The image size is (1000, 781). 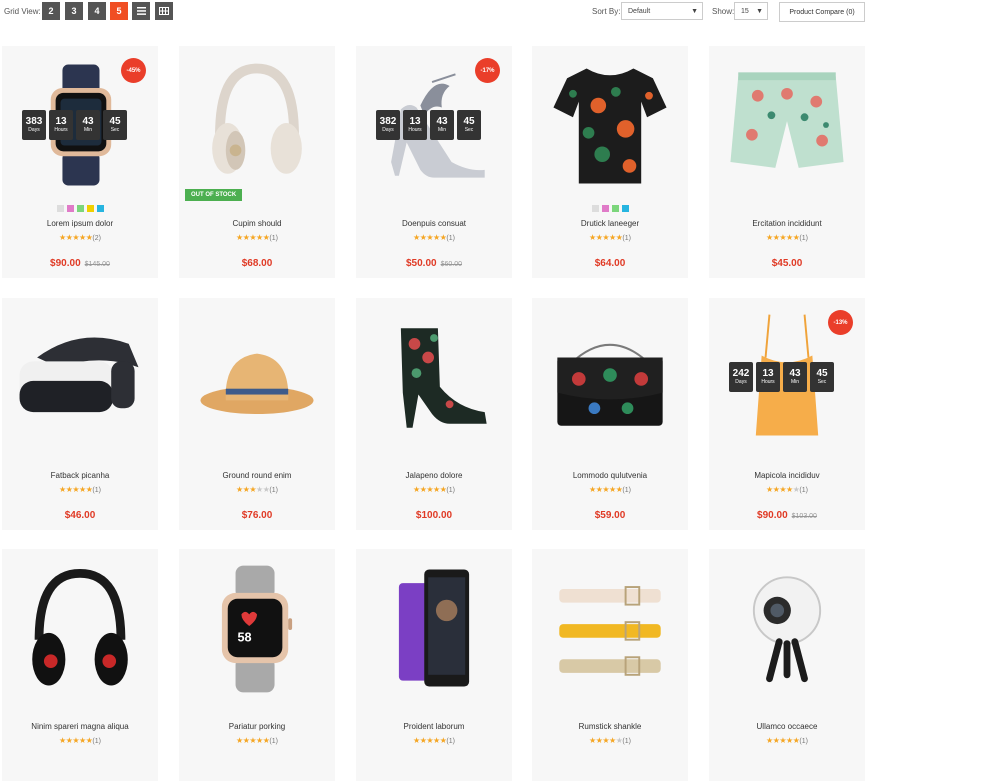 What do you see at coordinates (74, 11) in the screenshot?
I see `grid-view-3-button: 3` at bounding box center [74, 11].